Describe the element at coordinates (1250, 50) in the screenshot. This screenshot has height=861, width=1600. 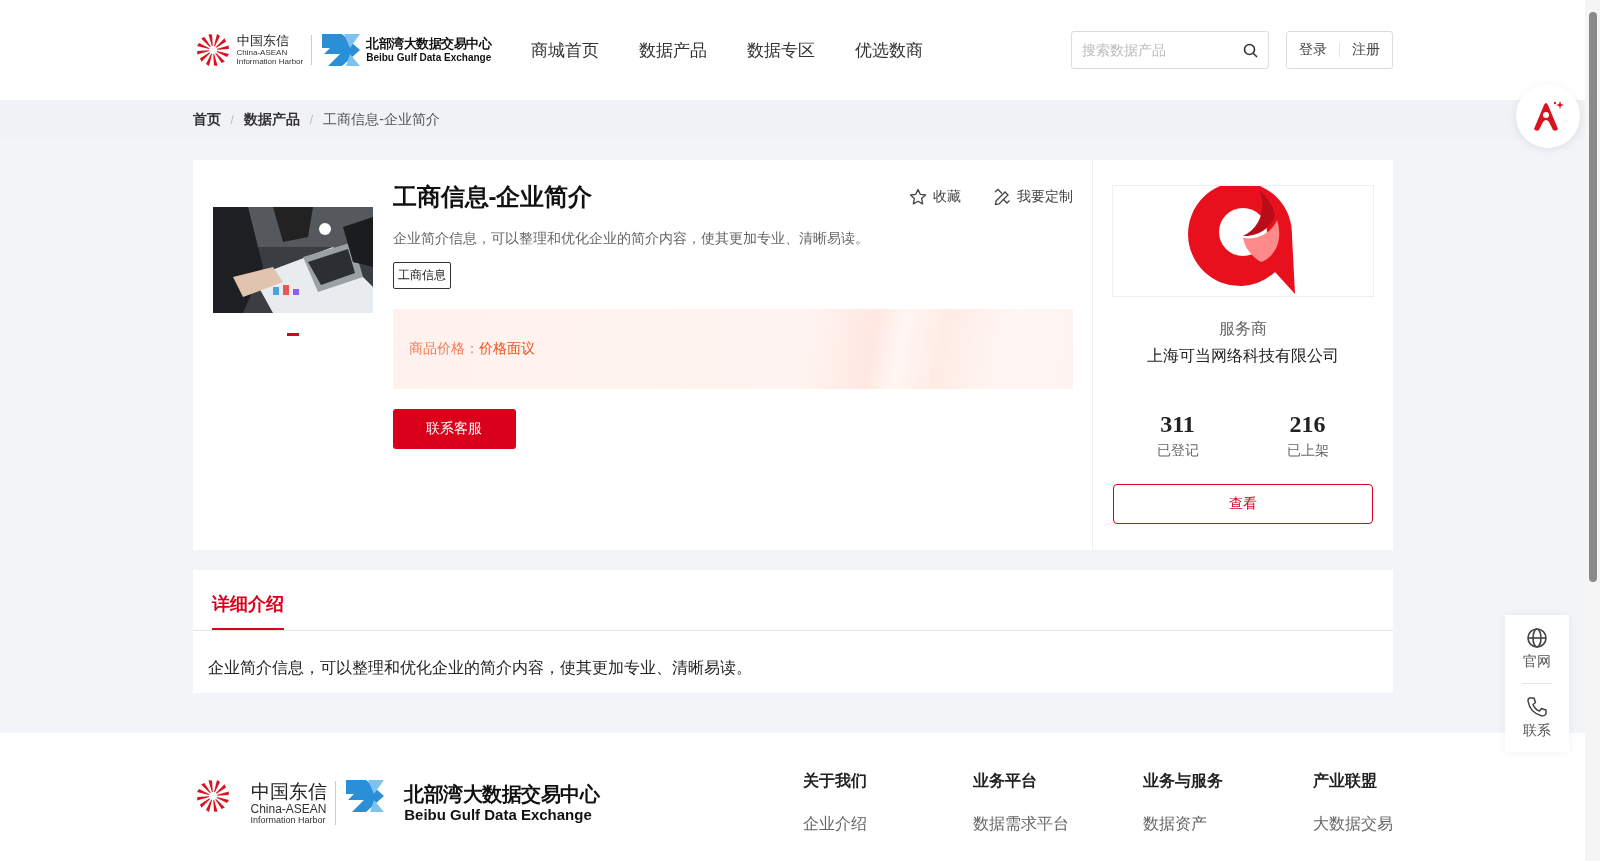
I see `search-icon` at that location.